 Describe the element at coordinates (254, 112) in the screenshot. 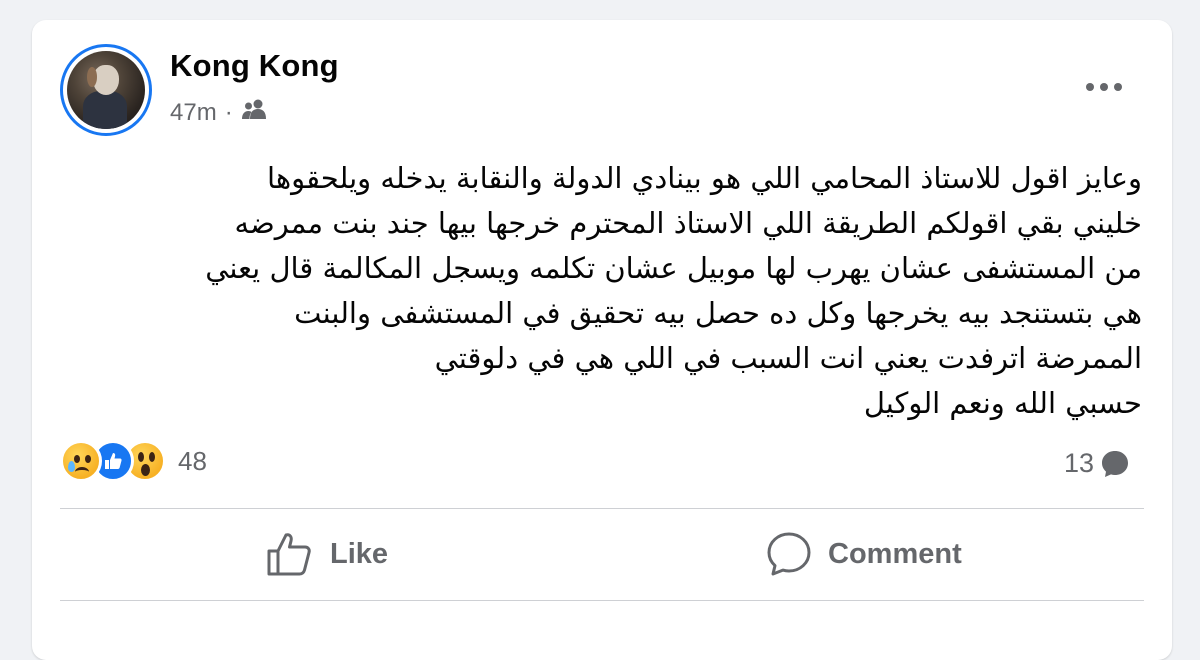

I see `friends-icon` at that location.